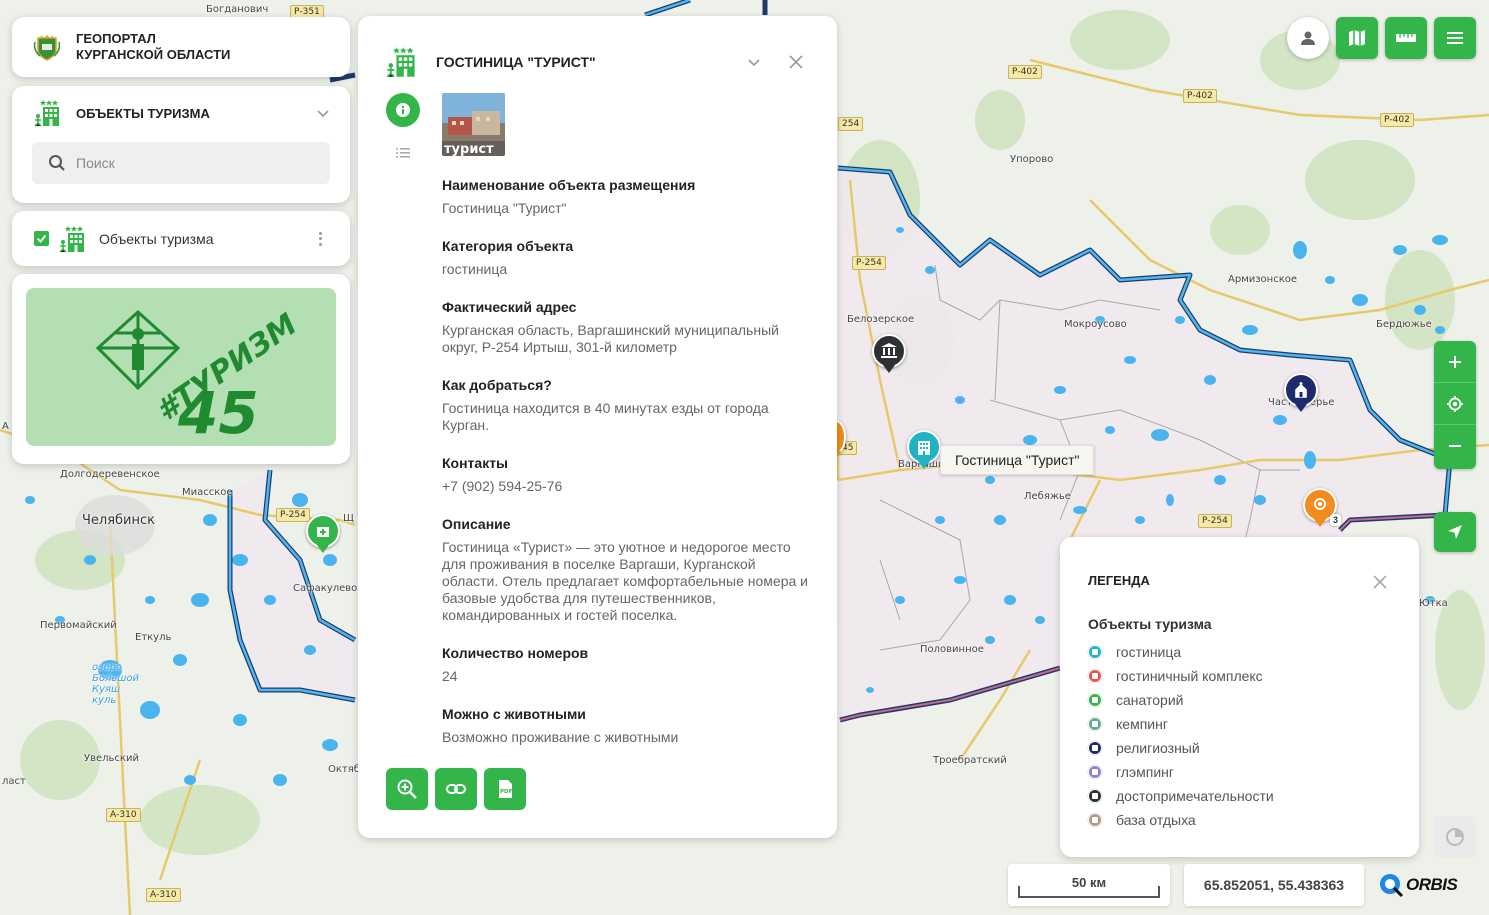 The width and height of the screenshot is (1489, 915). What do you see at coordinates (41, 238) in the screenshot?
I see `layer-checkbox` at bounding box center [41, 238].